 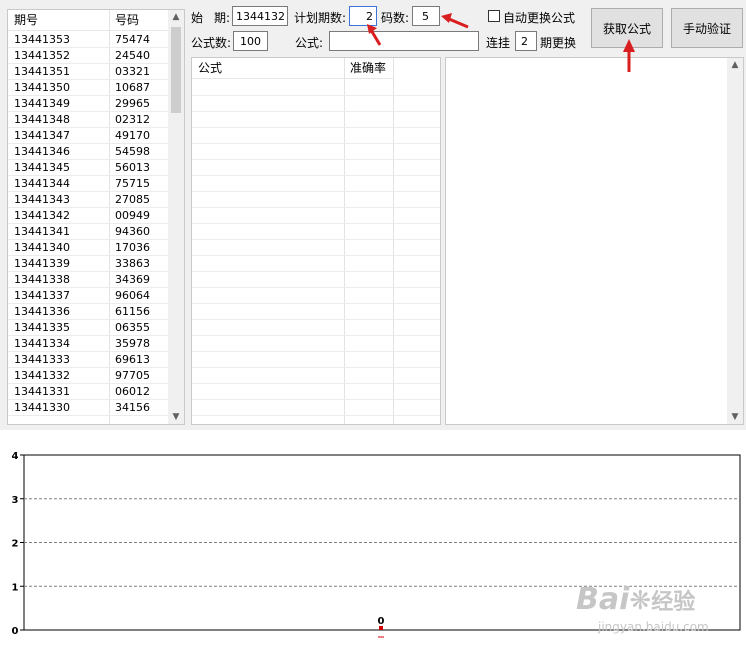 What do you see at coordinates (88, 376) in the screenshot?
I see `table-row: 13441332 97705` at bounding box center [88, 376].